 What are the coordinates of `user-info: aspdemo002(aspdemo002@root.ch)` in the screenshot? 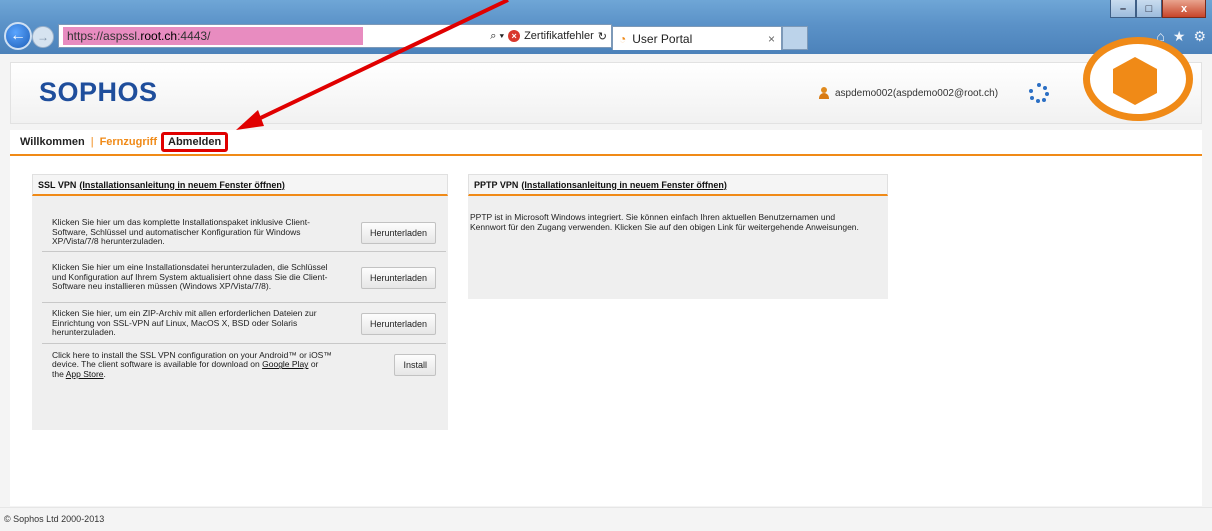 It's located at (908, 93).